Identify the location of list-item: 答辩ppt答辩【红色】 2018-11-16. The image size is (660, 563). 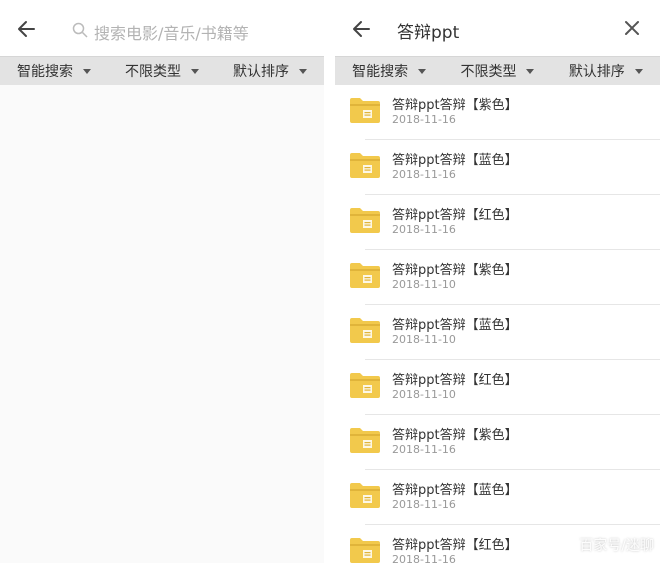
(497, 222).